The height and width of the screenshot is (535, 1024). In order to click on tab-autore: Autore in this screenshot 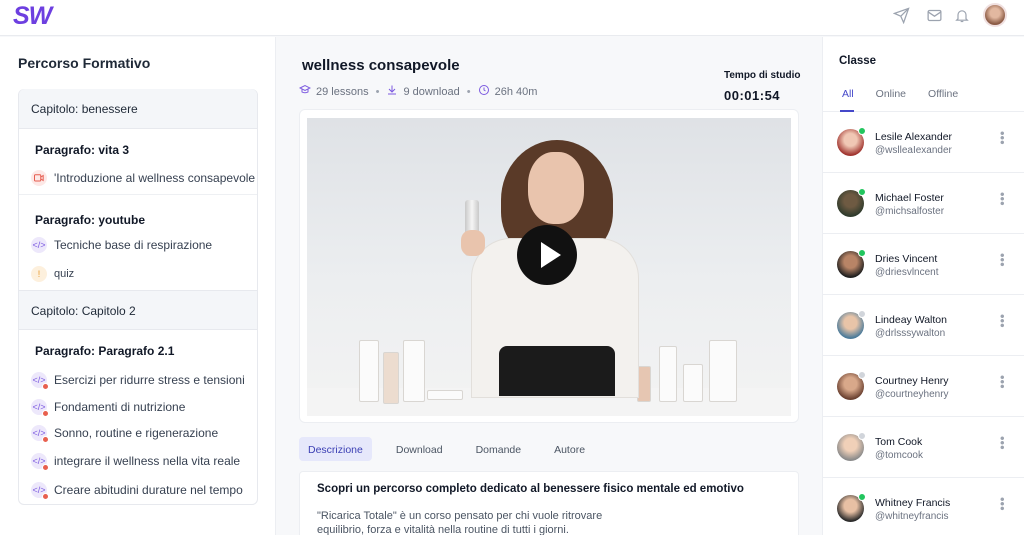, I will do `click(569, 449)`.